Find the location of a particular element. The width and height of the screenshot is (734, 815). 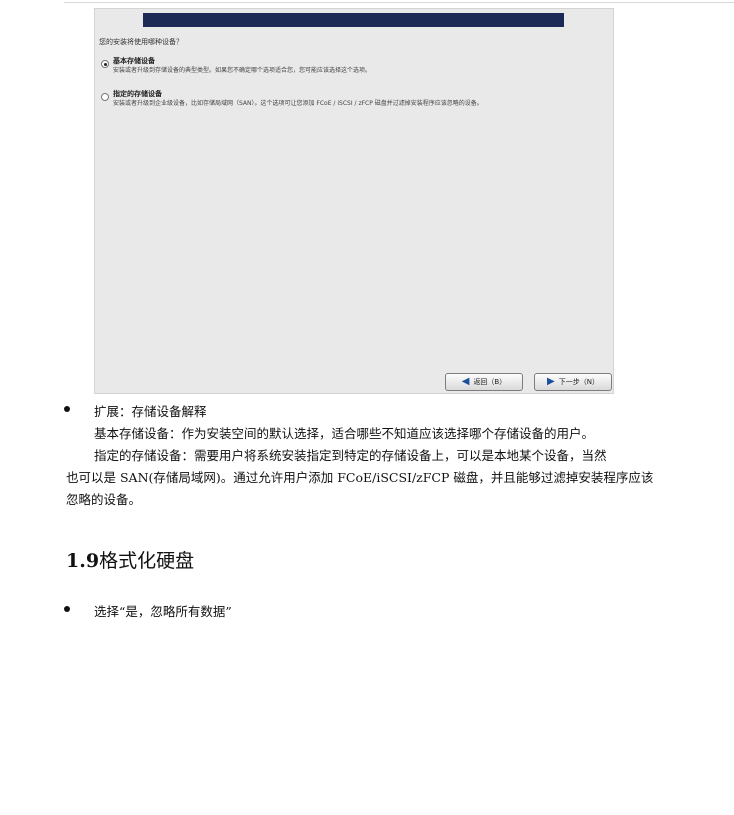

back-button: ◀ 返回（B） is located at coordinates (484, 382).